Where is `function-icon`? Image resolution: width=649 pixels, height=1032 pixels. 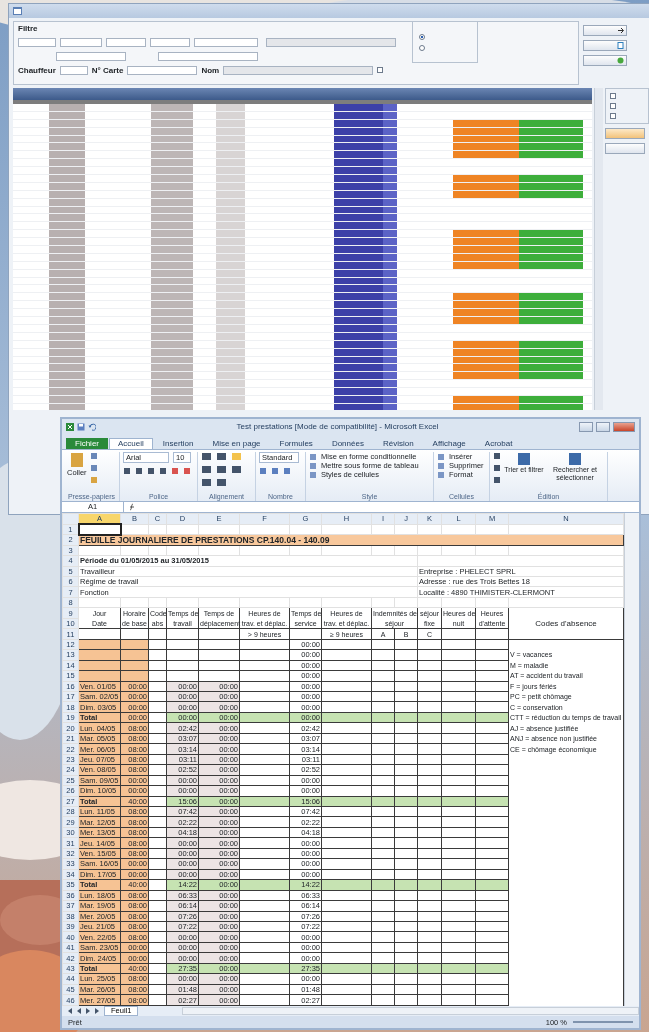 function-icon is located at coordinates (132, 507).